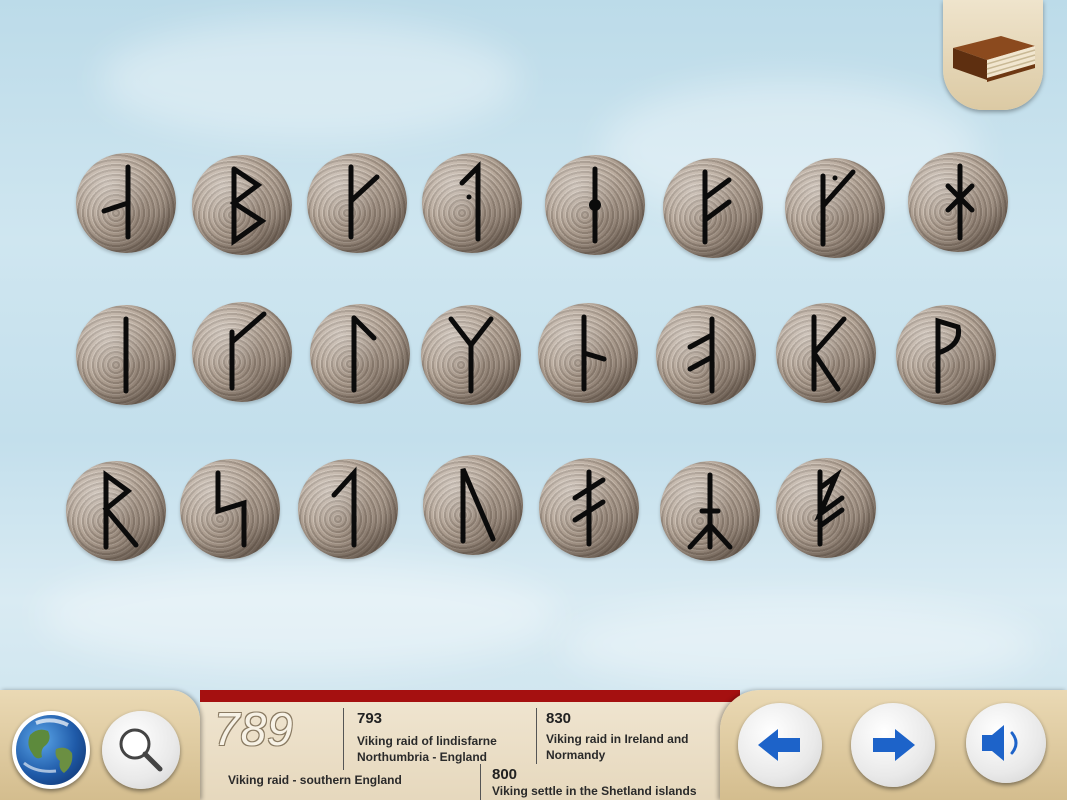  I want to click on event-year-1: 793, so click(370, 718).